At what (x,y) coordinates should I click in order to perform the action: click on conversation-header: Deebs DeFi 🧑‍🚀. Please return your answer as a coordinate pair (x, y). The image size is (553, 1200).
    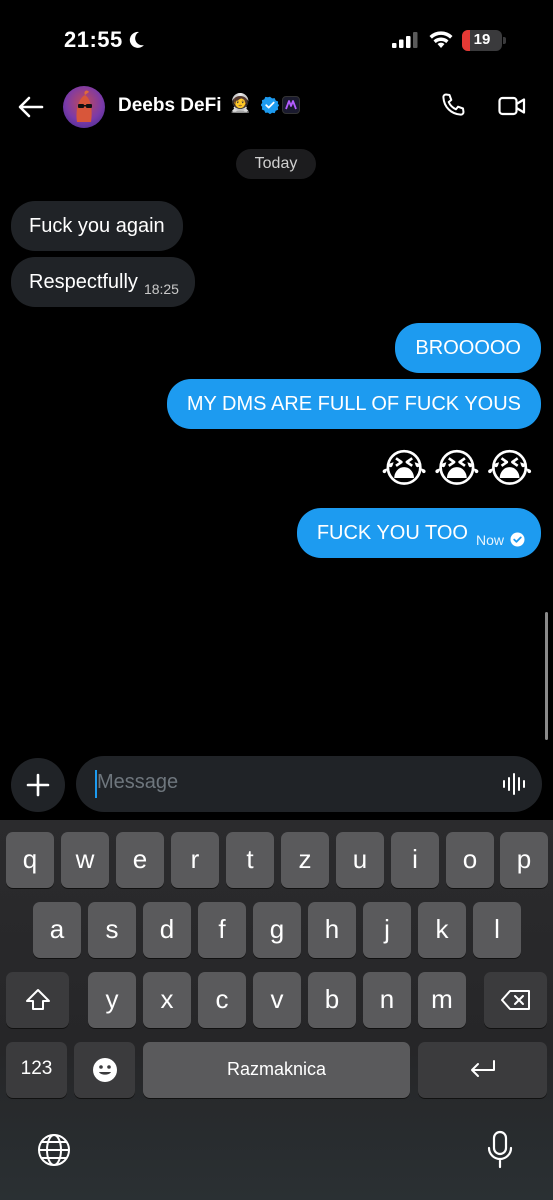
    Looking at the image, I should click on (276, 108).